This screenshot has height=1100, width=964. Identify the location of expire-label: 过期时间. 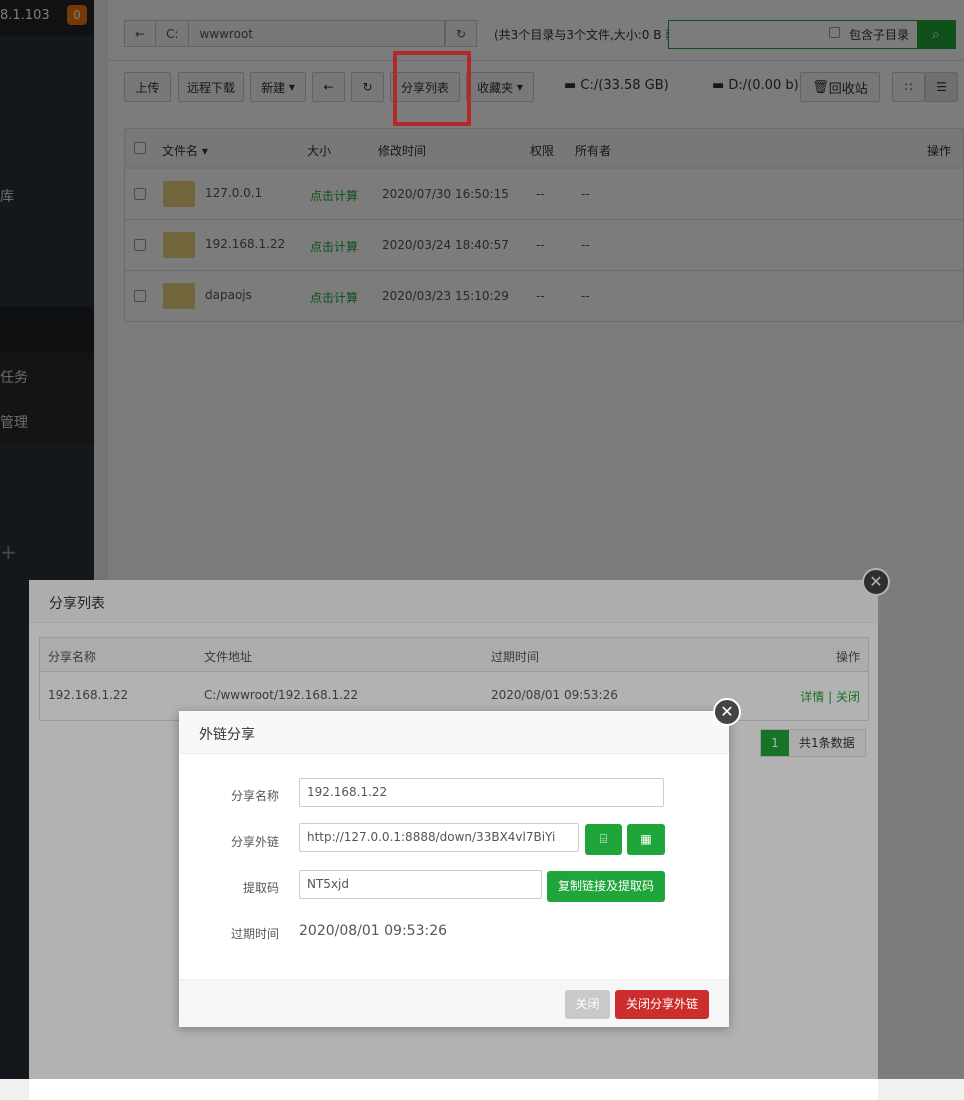
(254, 934).